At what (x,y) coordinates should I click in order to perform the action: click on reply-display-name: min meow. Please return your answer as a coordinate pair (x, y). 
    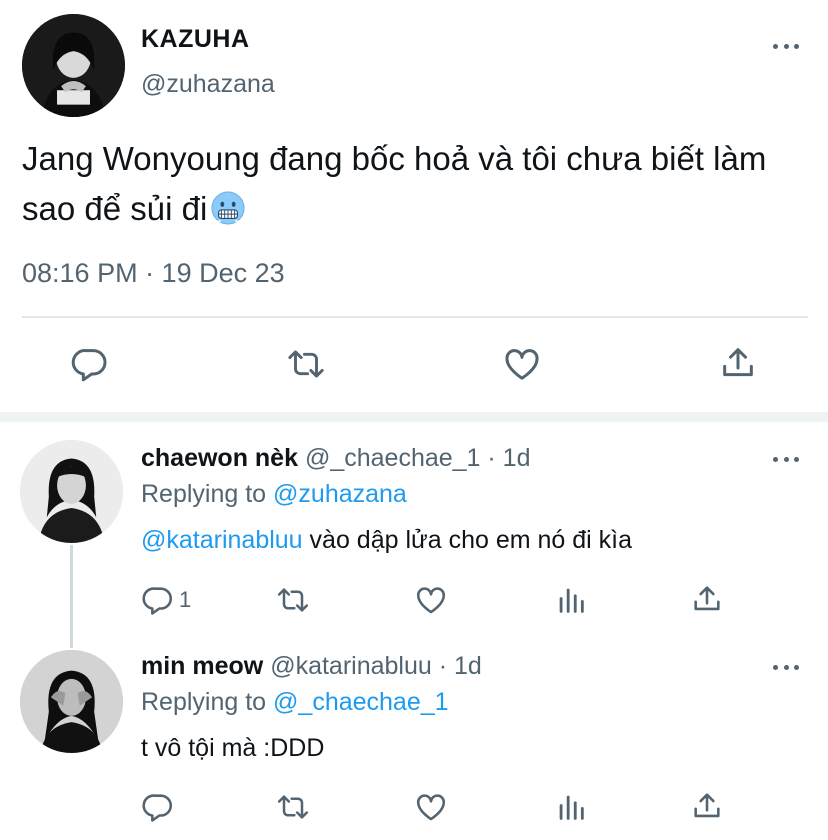
    Looking at the image, I should click on (202, 666).